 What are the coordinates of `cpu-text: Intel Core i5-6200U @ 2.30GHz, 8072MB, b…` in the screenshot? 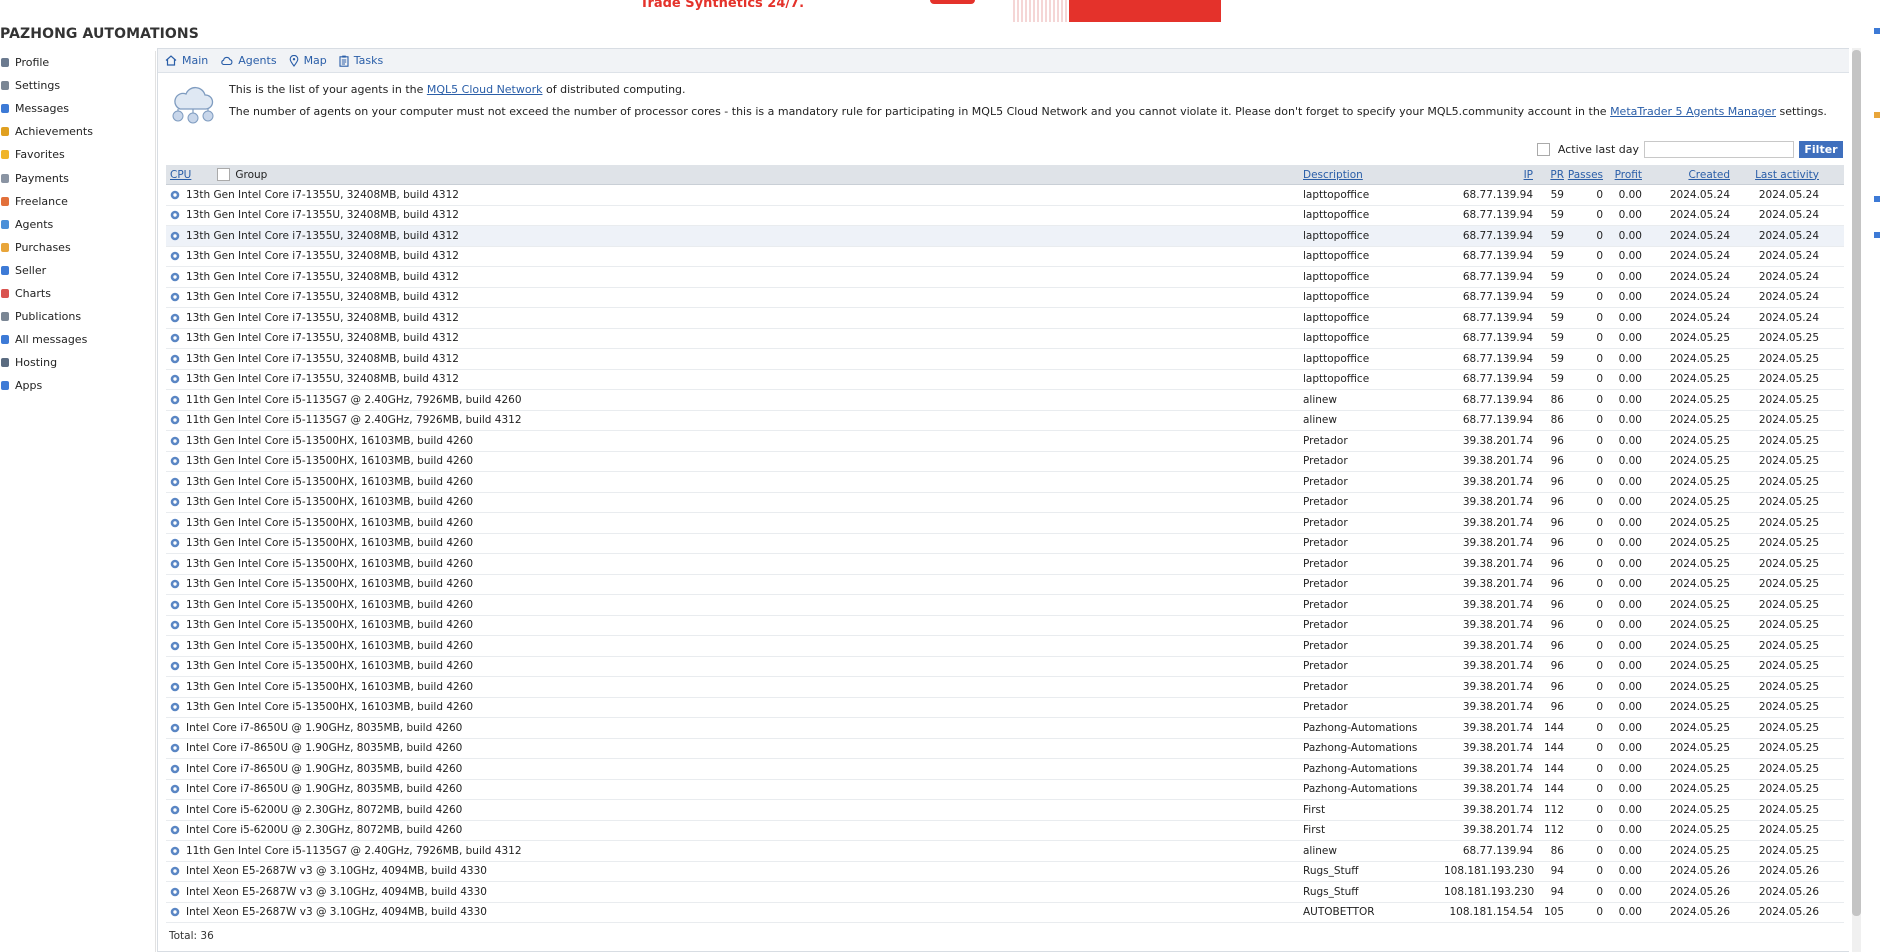 It's located at (324, 830).